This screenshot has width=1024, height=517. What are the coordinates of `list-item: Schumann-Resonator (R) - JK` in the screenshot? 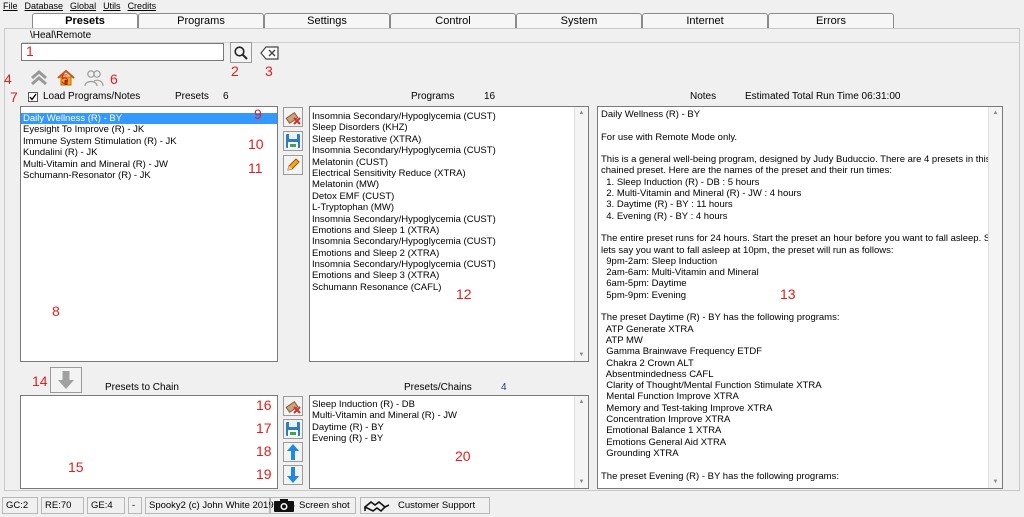 It's located at (149, 175).